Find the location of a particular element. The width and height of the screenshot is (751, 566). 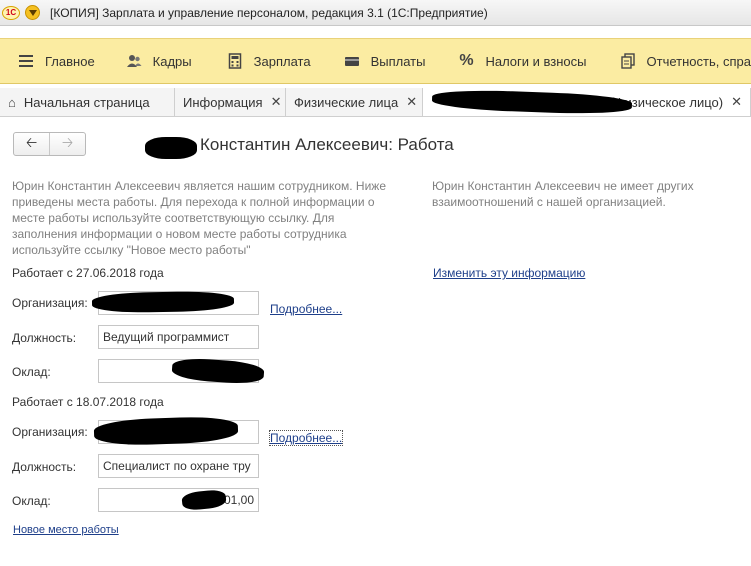

new-job-link: Новое место работы is located at coordinates (66, 530).